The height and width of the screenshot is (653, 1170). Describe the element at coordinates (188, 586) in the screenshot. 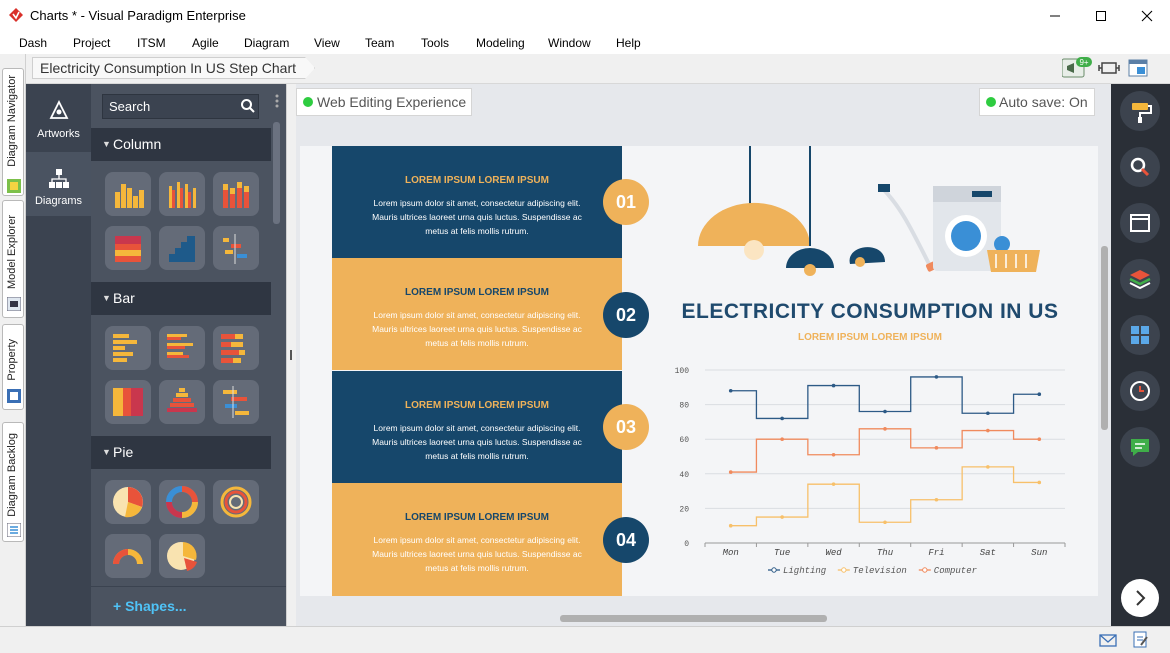

I see `divider` at that location.